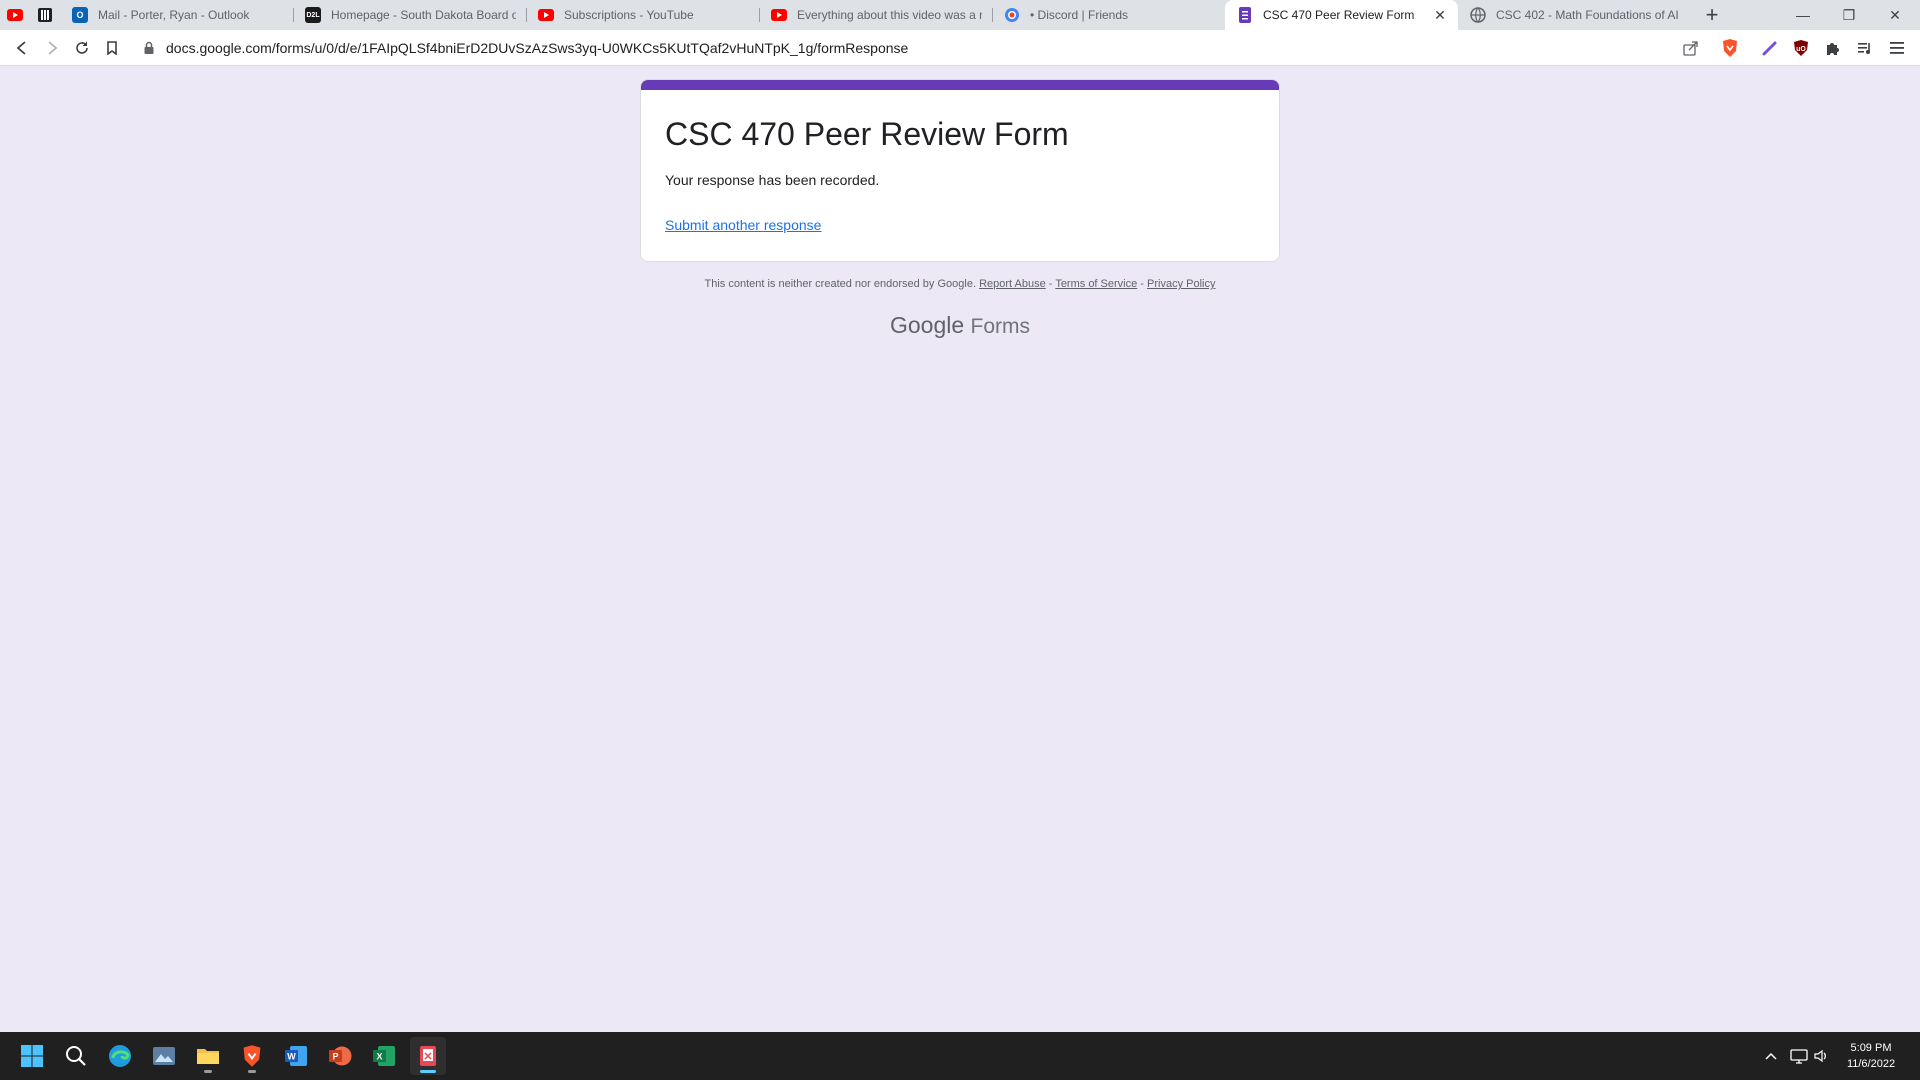 Image resolution: width=1920 pixels, height=1080 pixels. I want to click on brand-forms: Forms, so click(1000, 326).